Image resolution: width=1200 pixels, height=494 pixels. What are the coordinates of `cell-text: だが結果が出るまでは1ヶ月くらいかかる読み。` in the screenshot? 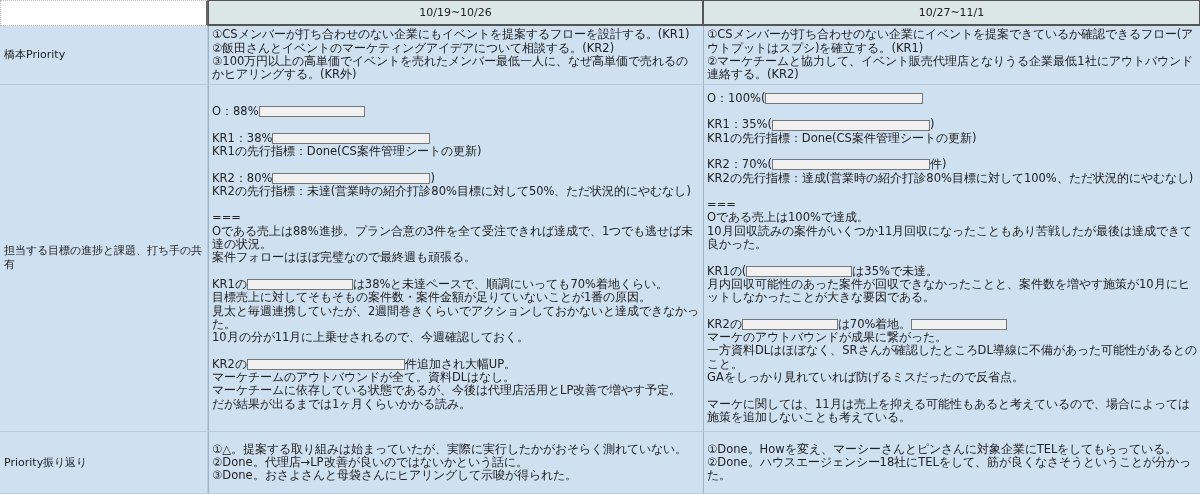 It's located at (342, 404).